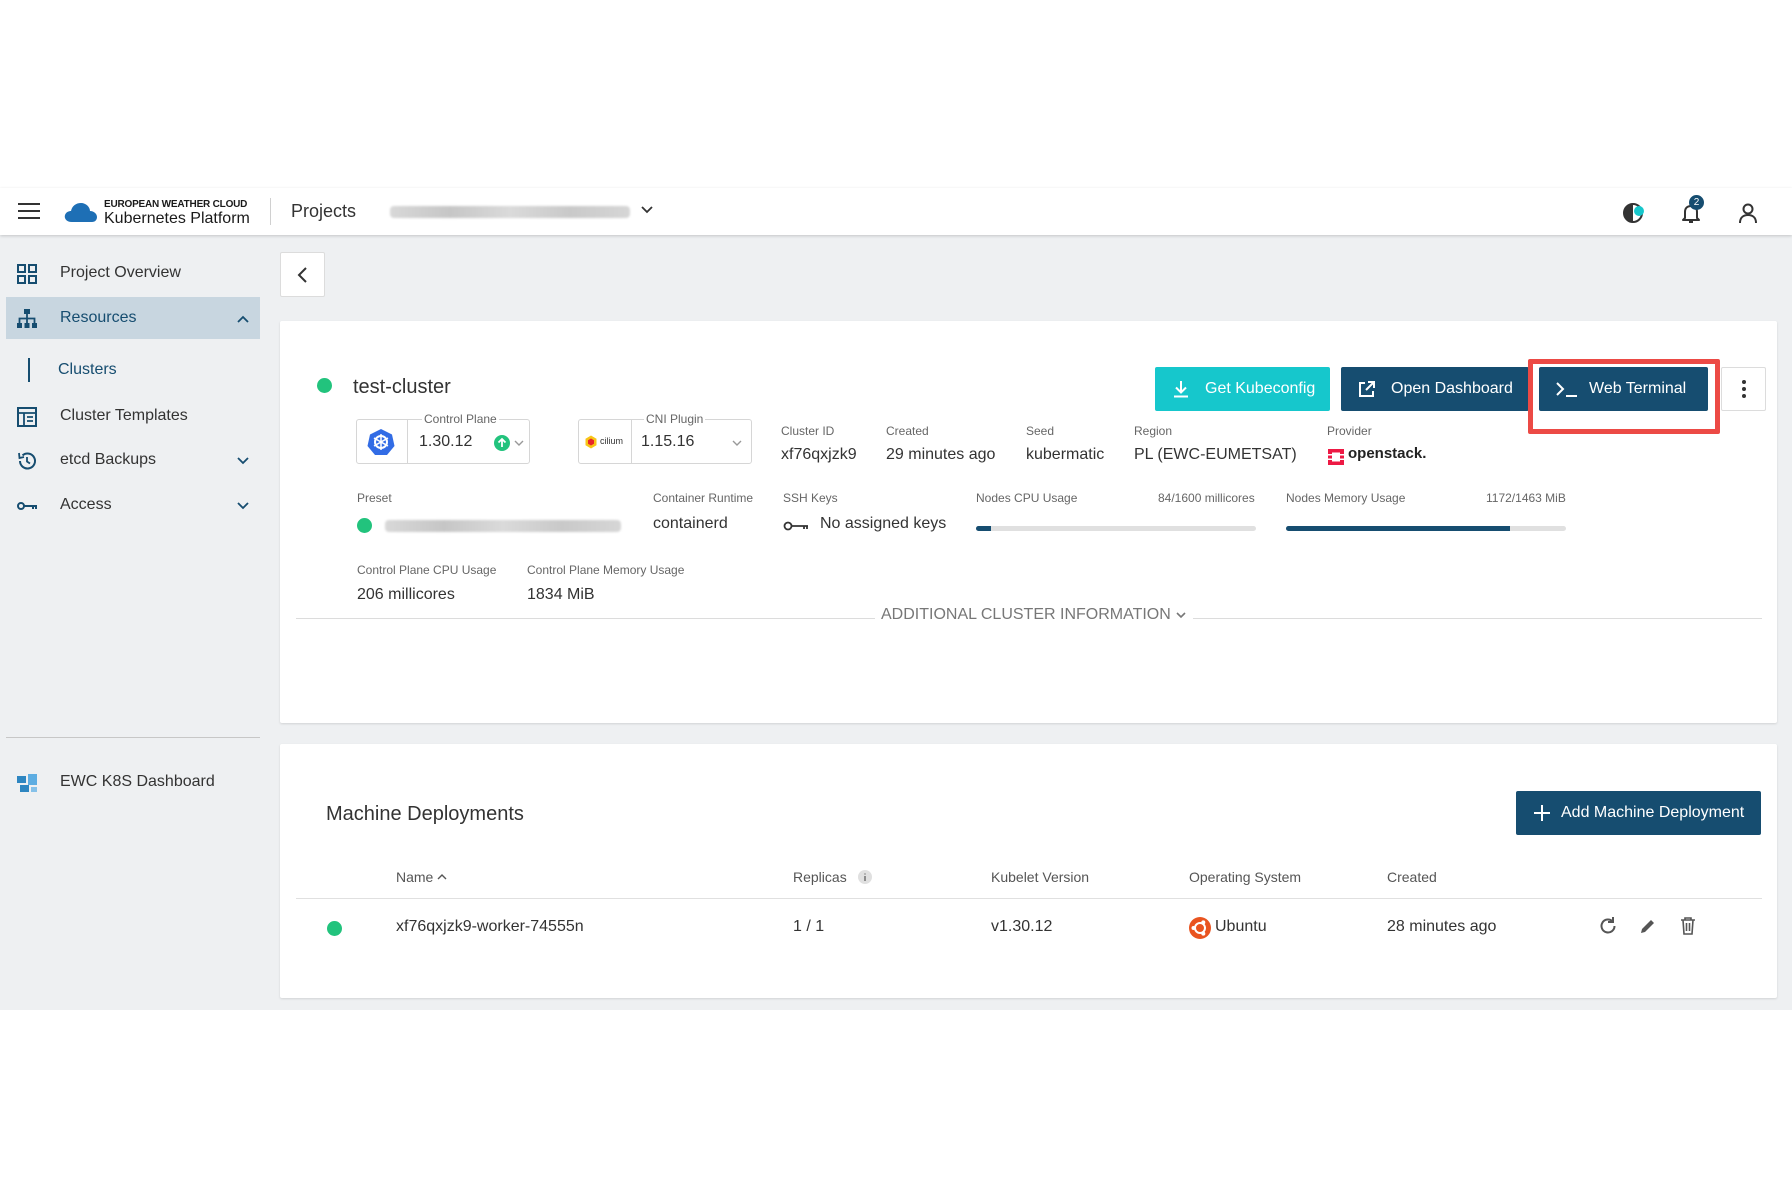  Describe the element at coordinates (98, 317) in the screenshot. I see `sidebar-item-label: Resources` at that location.